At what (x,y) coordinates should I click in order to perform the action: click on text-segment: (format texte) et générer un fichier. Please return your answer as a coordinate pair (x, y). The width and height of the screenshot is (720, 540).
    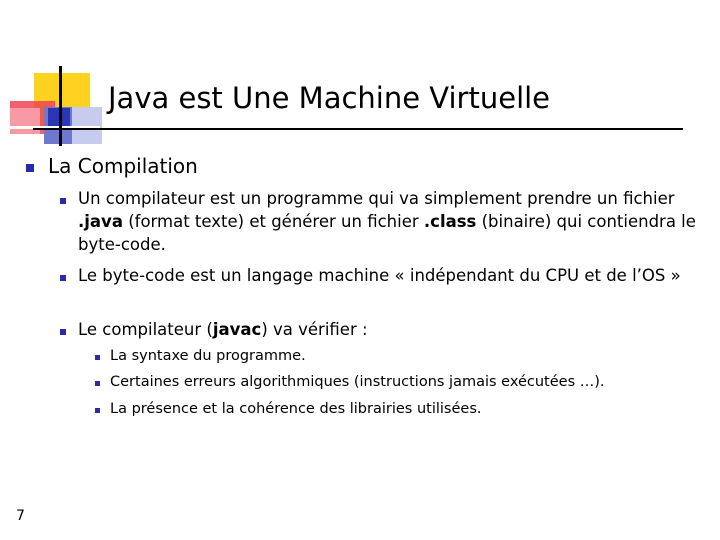
    Looking at the image, I should click on (273, 221).